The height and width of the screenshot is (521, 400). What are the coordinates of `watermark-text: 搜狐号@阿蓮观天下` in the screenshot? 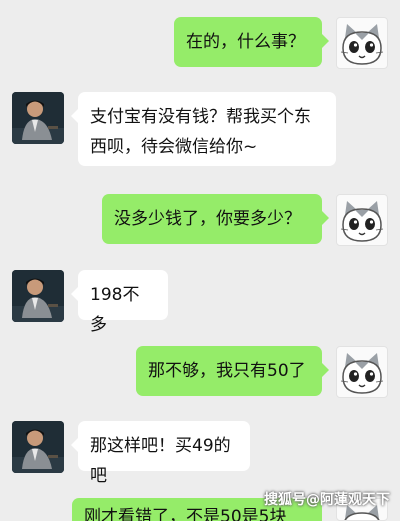 It's located at (327, 500).